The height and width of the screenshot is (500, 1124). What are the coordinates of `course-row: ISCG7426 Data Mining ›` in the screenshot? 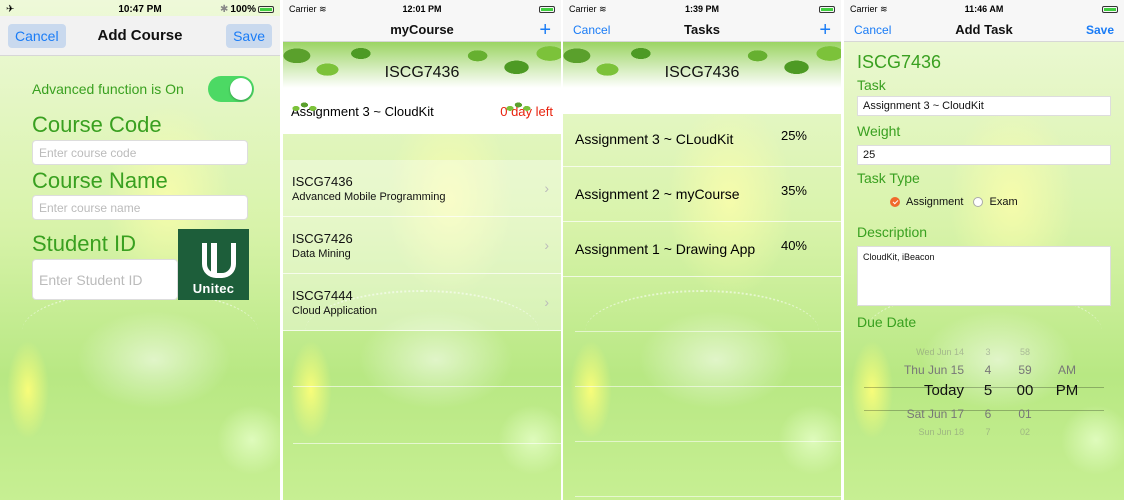 It's located at (422, 245).